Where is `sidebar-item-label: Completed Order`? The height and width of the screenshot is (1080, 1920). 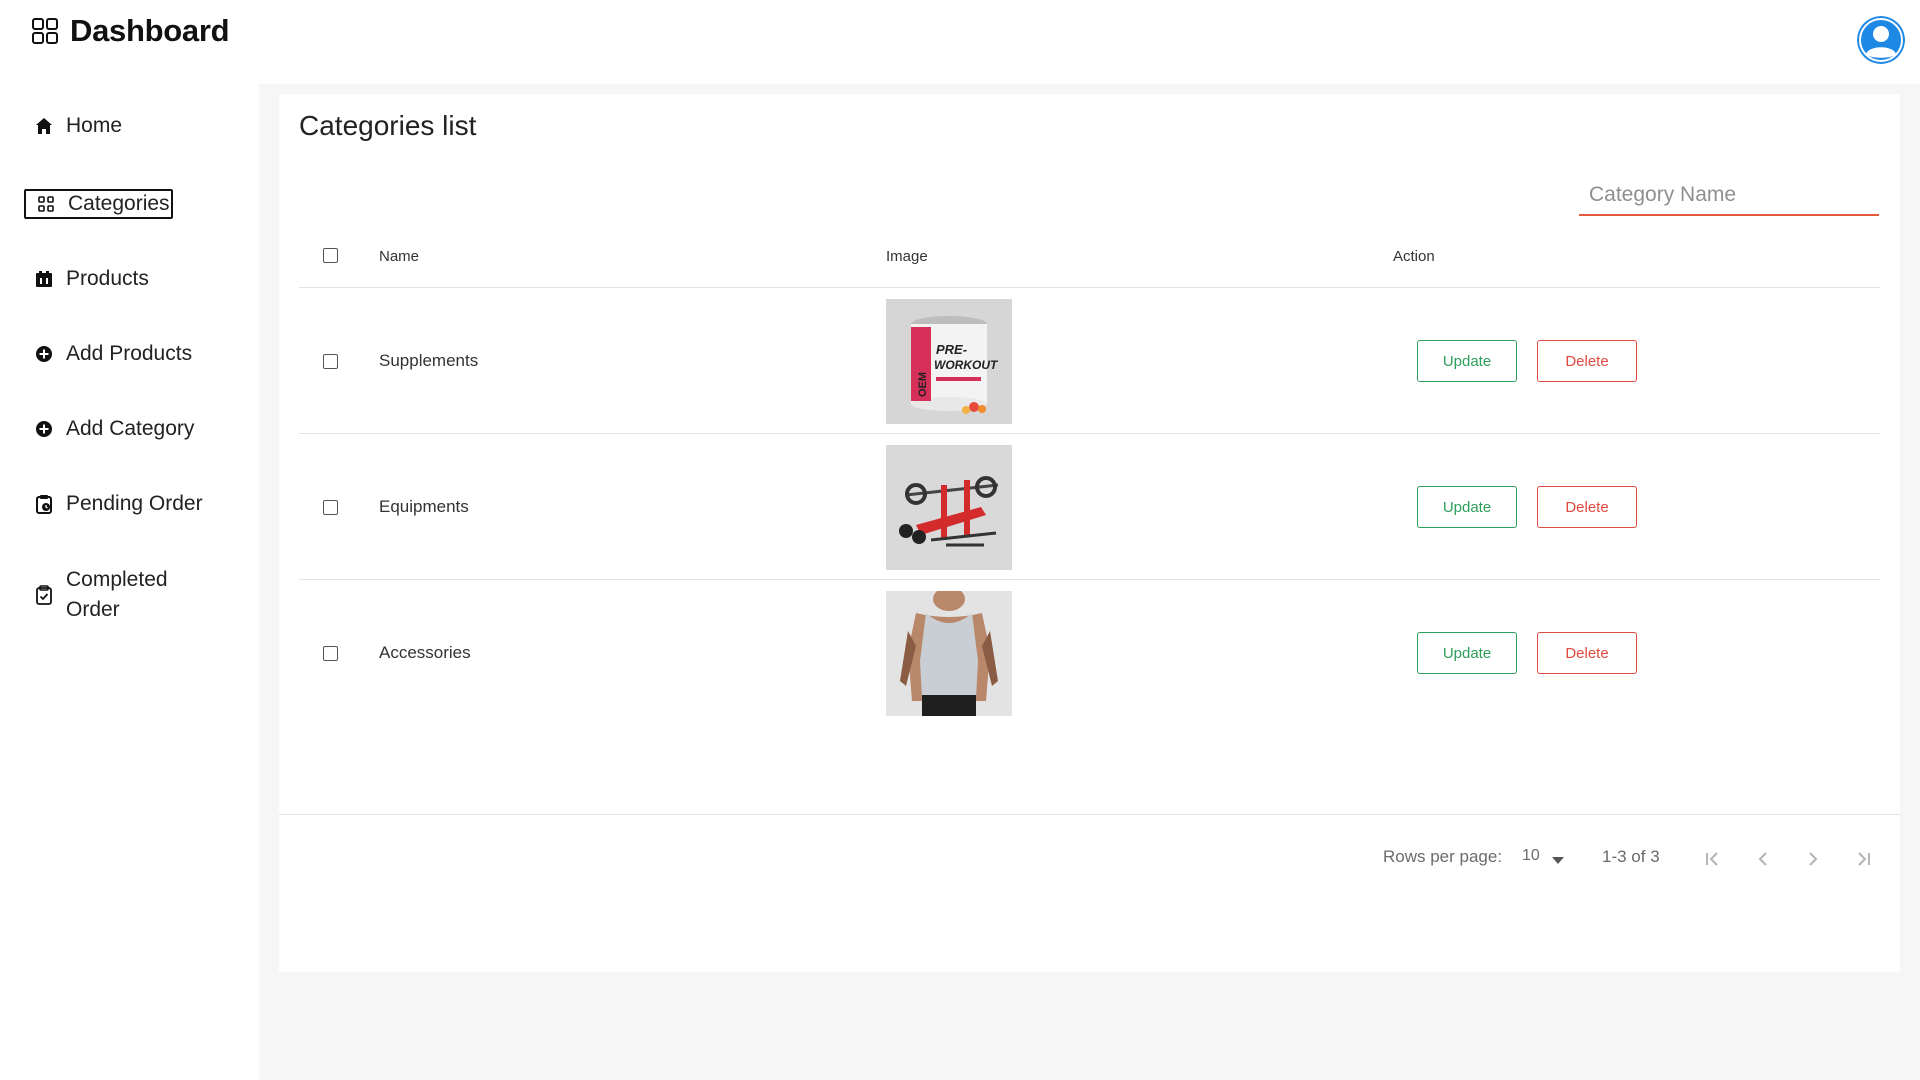 sidebar-item-label: Completed Order is located at coordinates (117, 594).